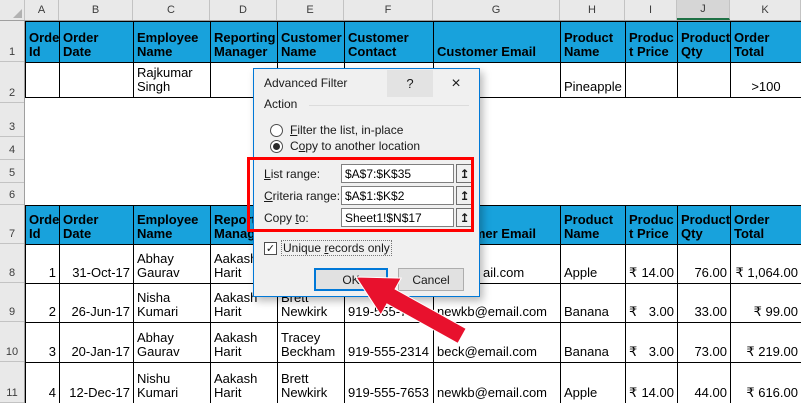  Describe the element at coordinates (704, 264) in the screenshot. I see `cell: 76.00` at that location.